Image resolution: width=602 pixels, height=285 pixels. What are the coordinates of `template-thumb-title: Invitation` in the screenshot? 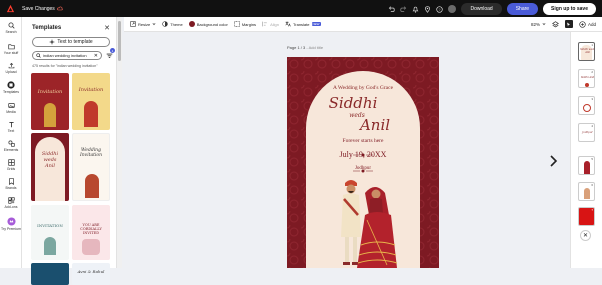 It's located at (91, 90).